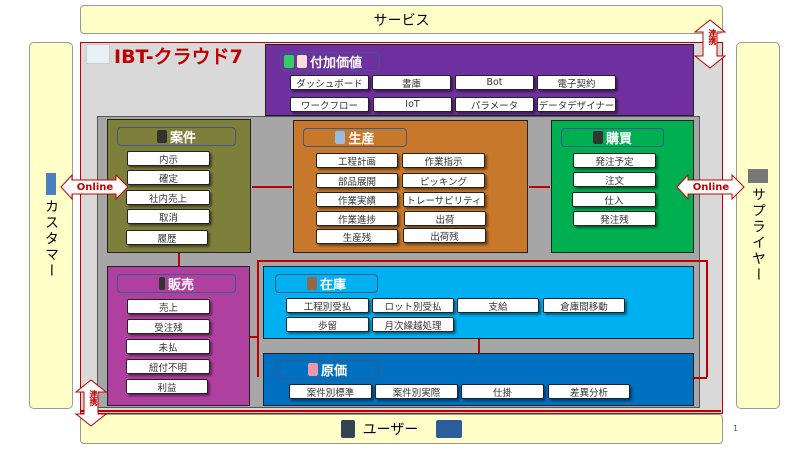 This screenshot has width=800, height=450. I want to click on btn-warehouse-transfer: 倉庫間移動, so click(584, 305).